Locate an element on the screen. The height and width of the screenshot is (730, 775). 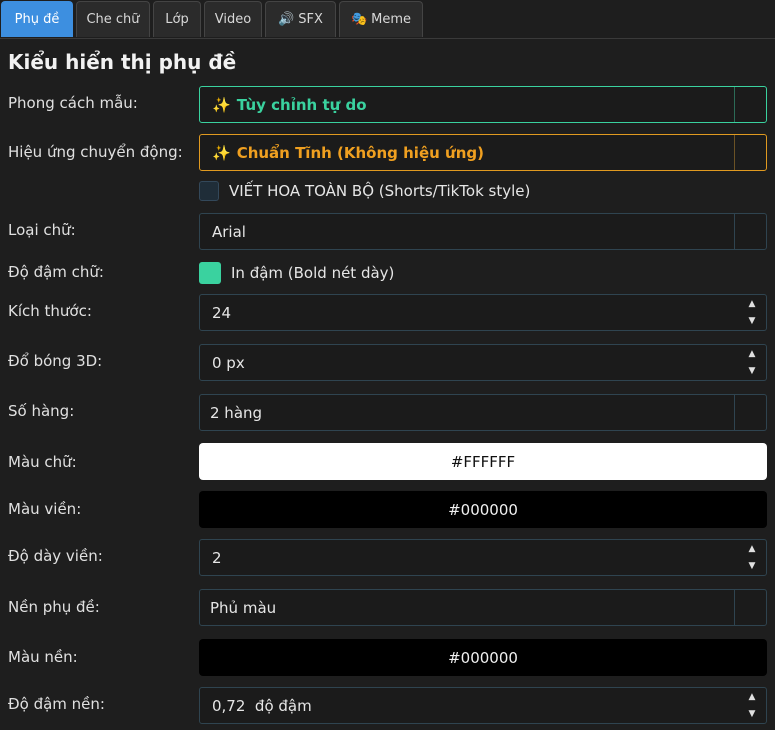
outline-color-button: #000000 is located at coordinates (483, 509).